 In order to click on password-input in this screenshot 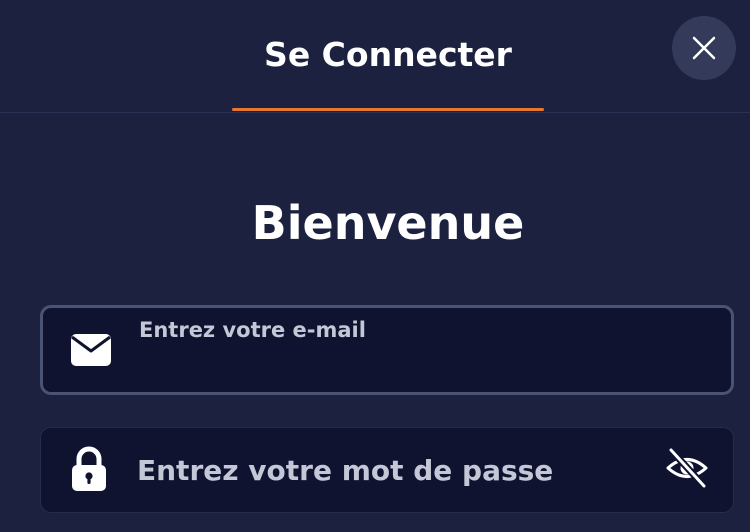, I will do `click(392, 470)`.